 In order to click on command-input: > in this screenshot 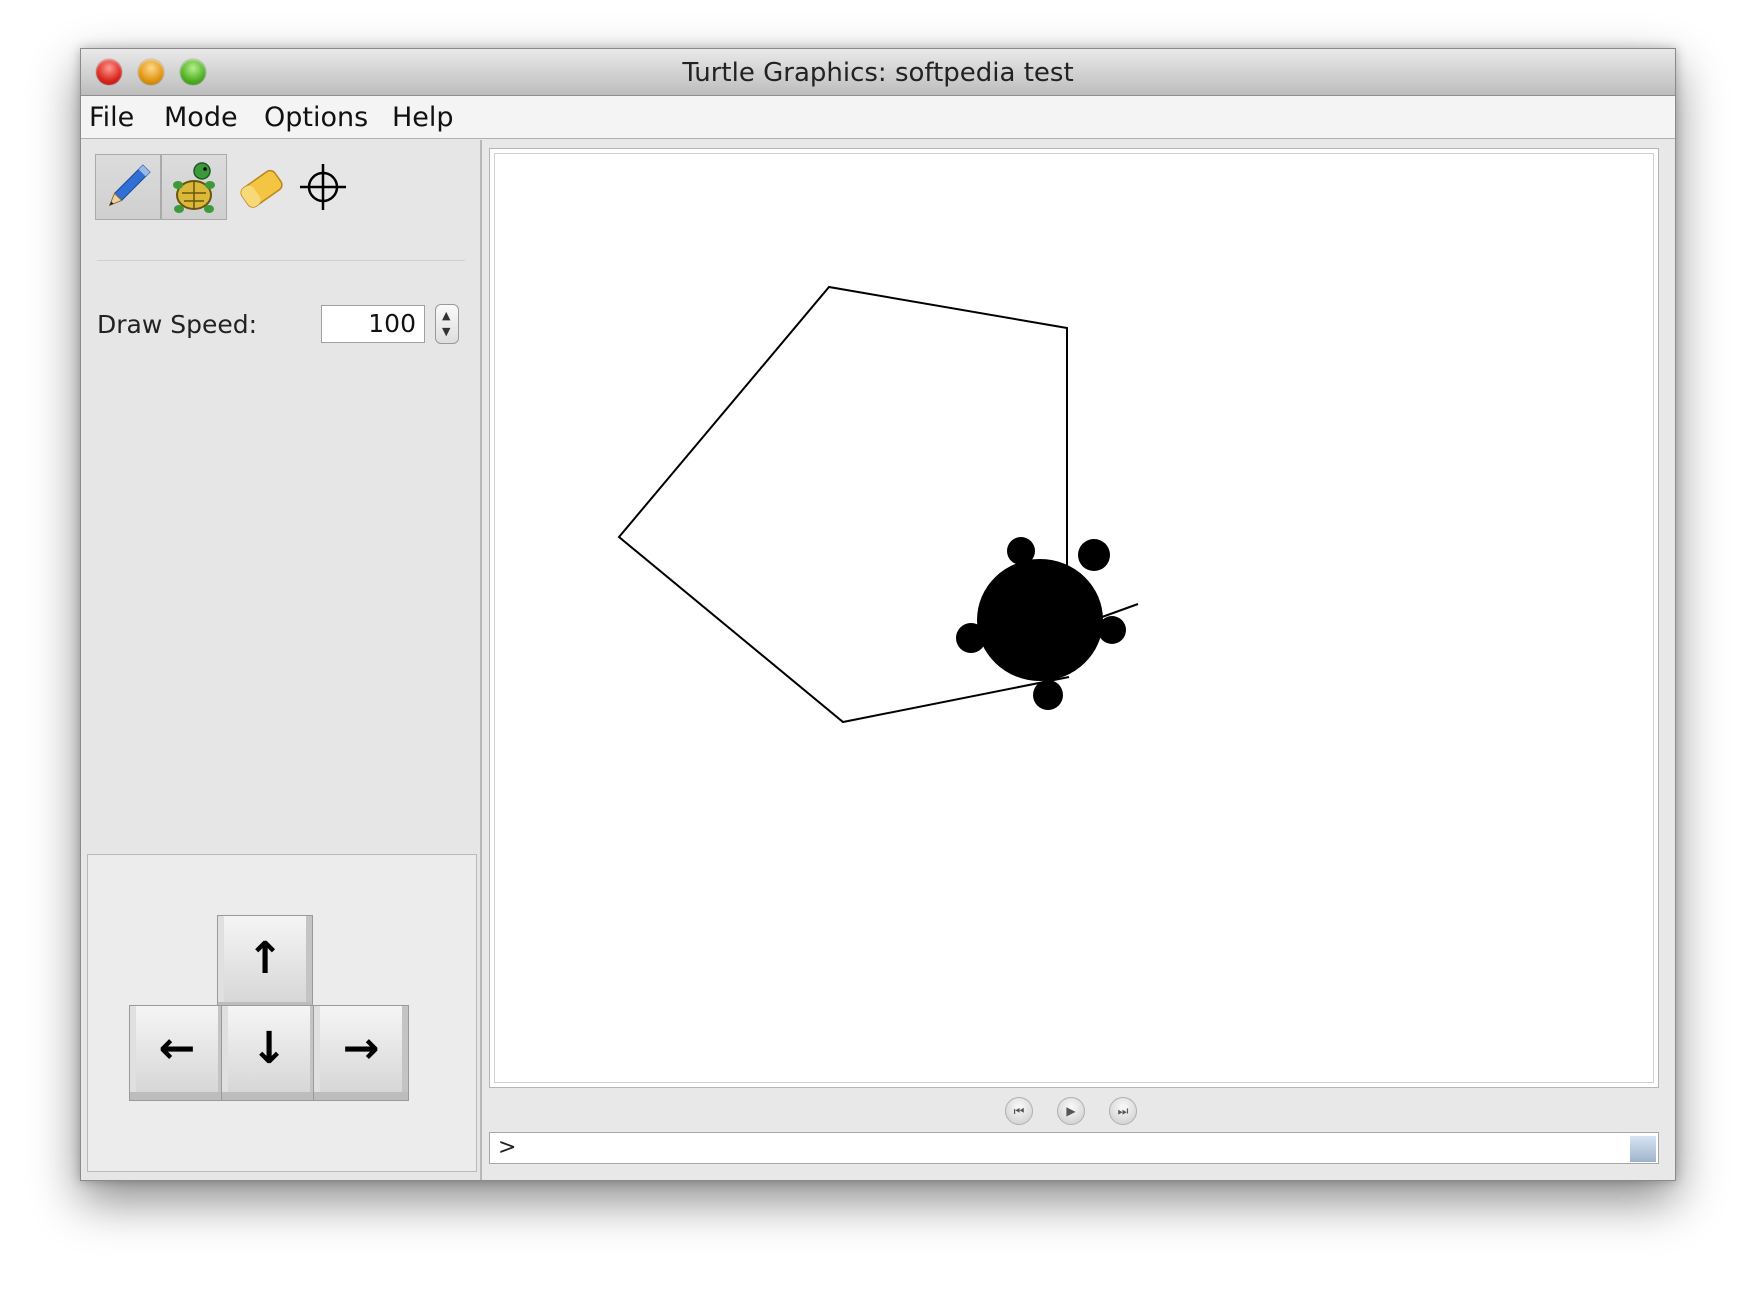, I will do `click(1074, 1148)`.